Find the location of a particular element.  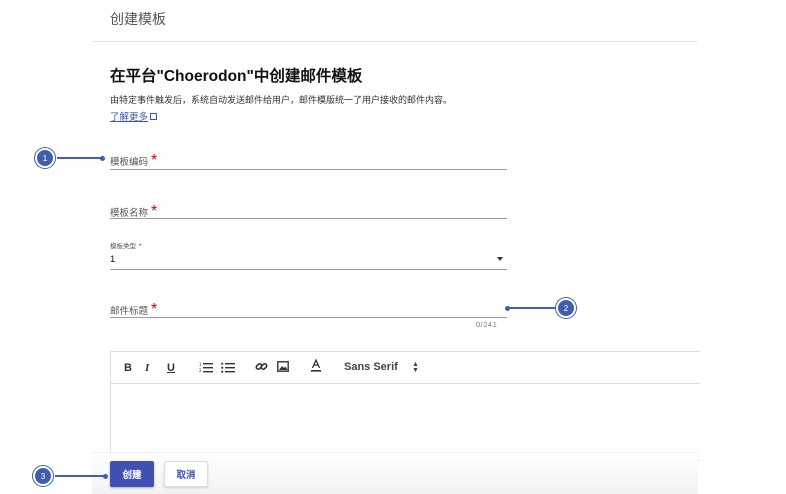

bold-button: B is located at coordinates (128, 368).